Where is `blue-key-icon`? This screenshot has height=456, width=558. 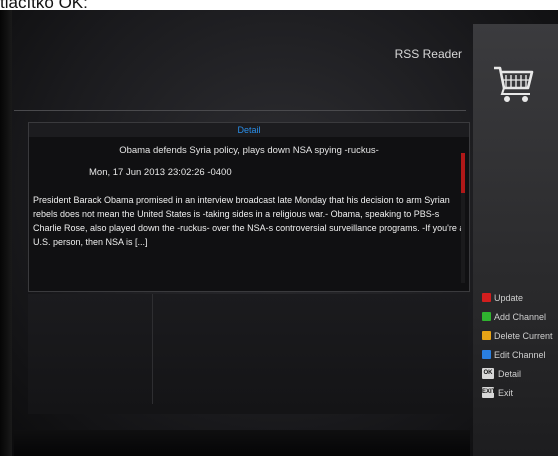 blue-key-icon is located at coordinates (486, 354).